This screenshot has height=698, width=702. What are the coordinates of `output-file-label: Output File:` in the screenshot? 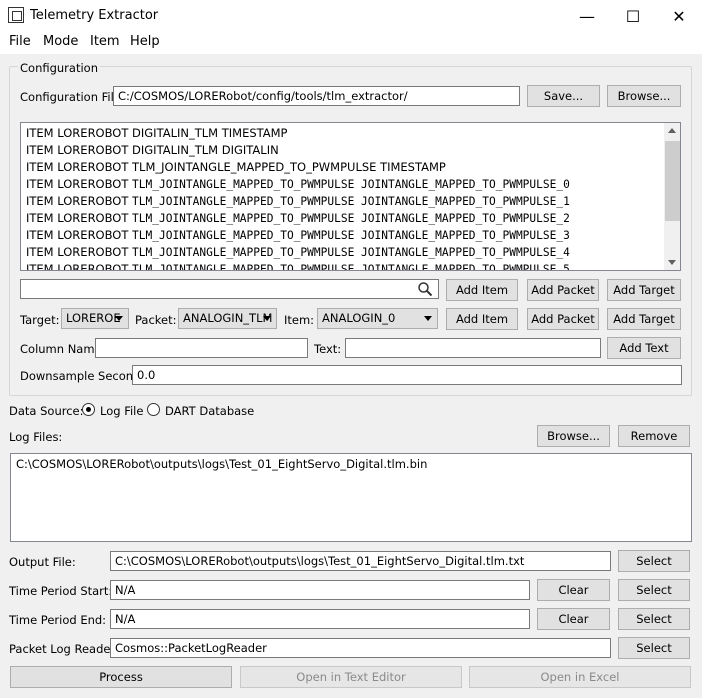 It's located at (42, 562).